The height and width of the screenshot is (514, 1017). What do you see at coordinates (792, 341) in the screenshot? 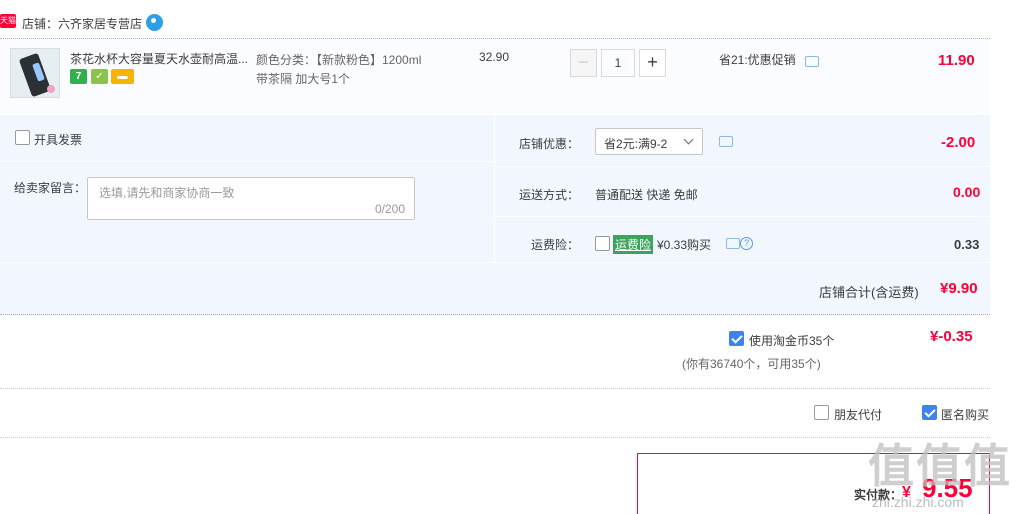
I see `coins-label: 使用淘金币35个` at bounding box center [792, 341].